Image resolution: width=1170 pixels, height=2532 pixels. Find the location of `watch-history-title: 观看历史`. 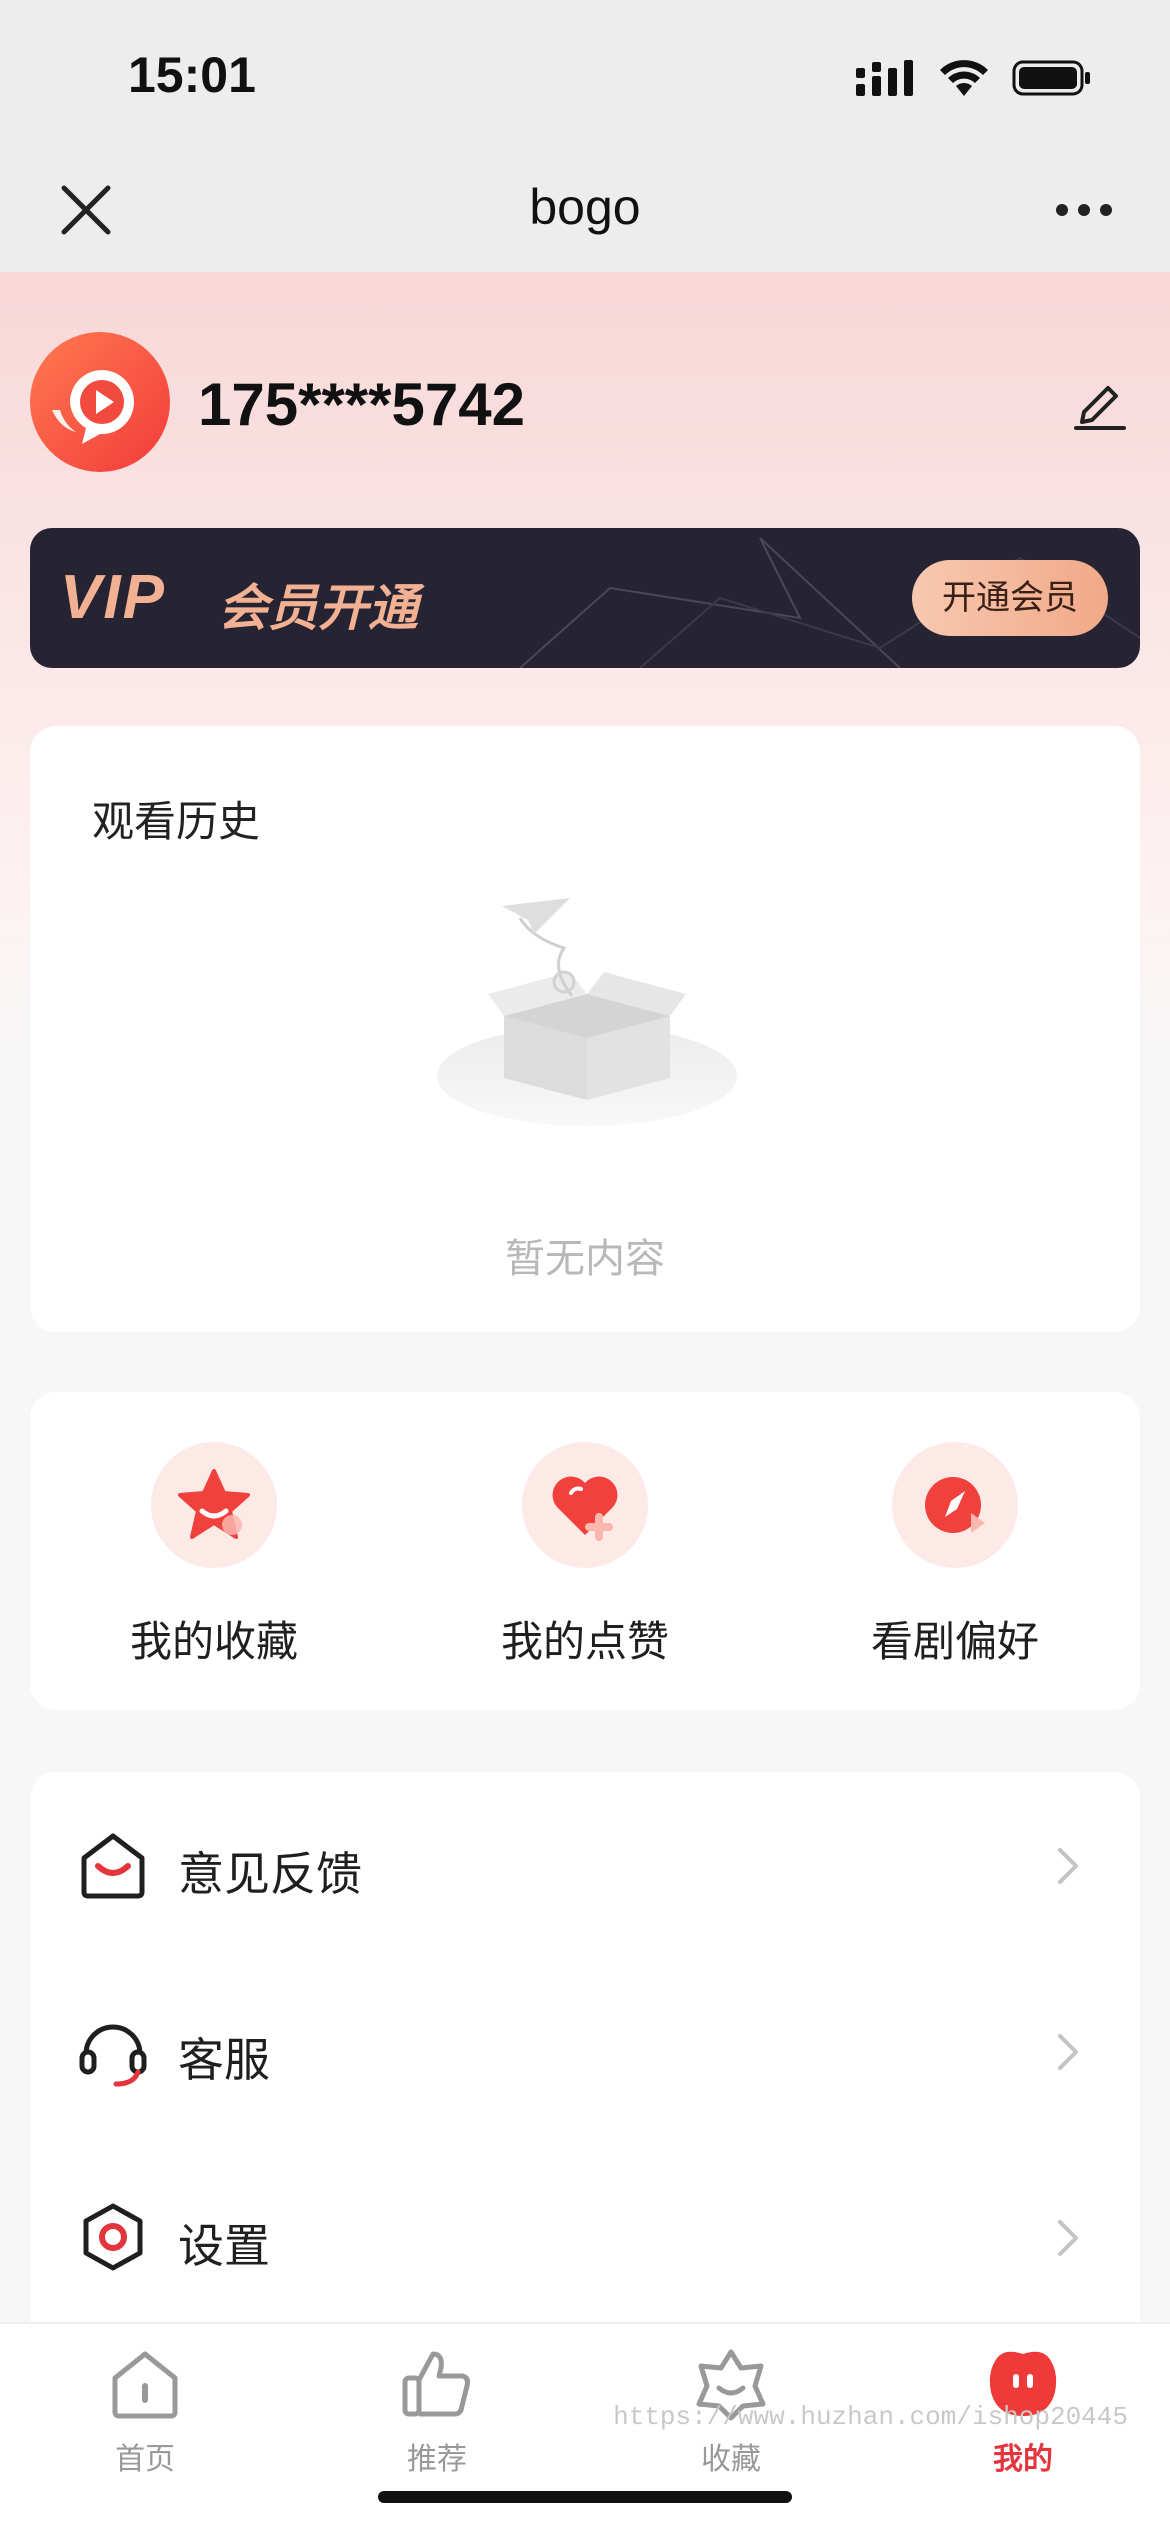

watch-history-title: 观看历史 is located at coordinates (176, 821).